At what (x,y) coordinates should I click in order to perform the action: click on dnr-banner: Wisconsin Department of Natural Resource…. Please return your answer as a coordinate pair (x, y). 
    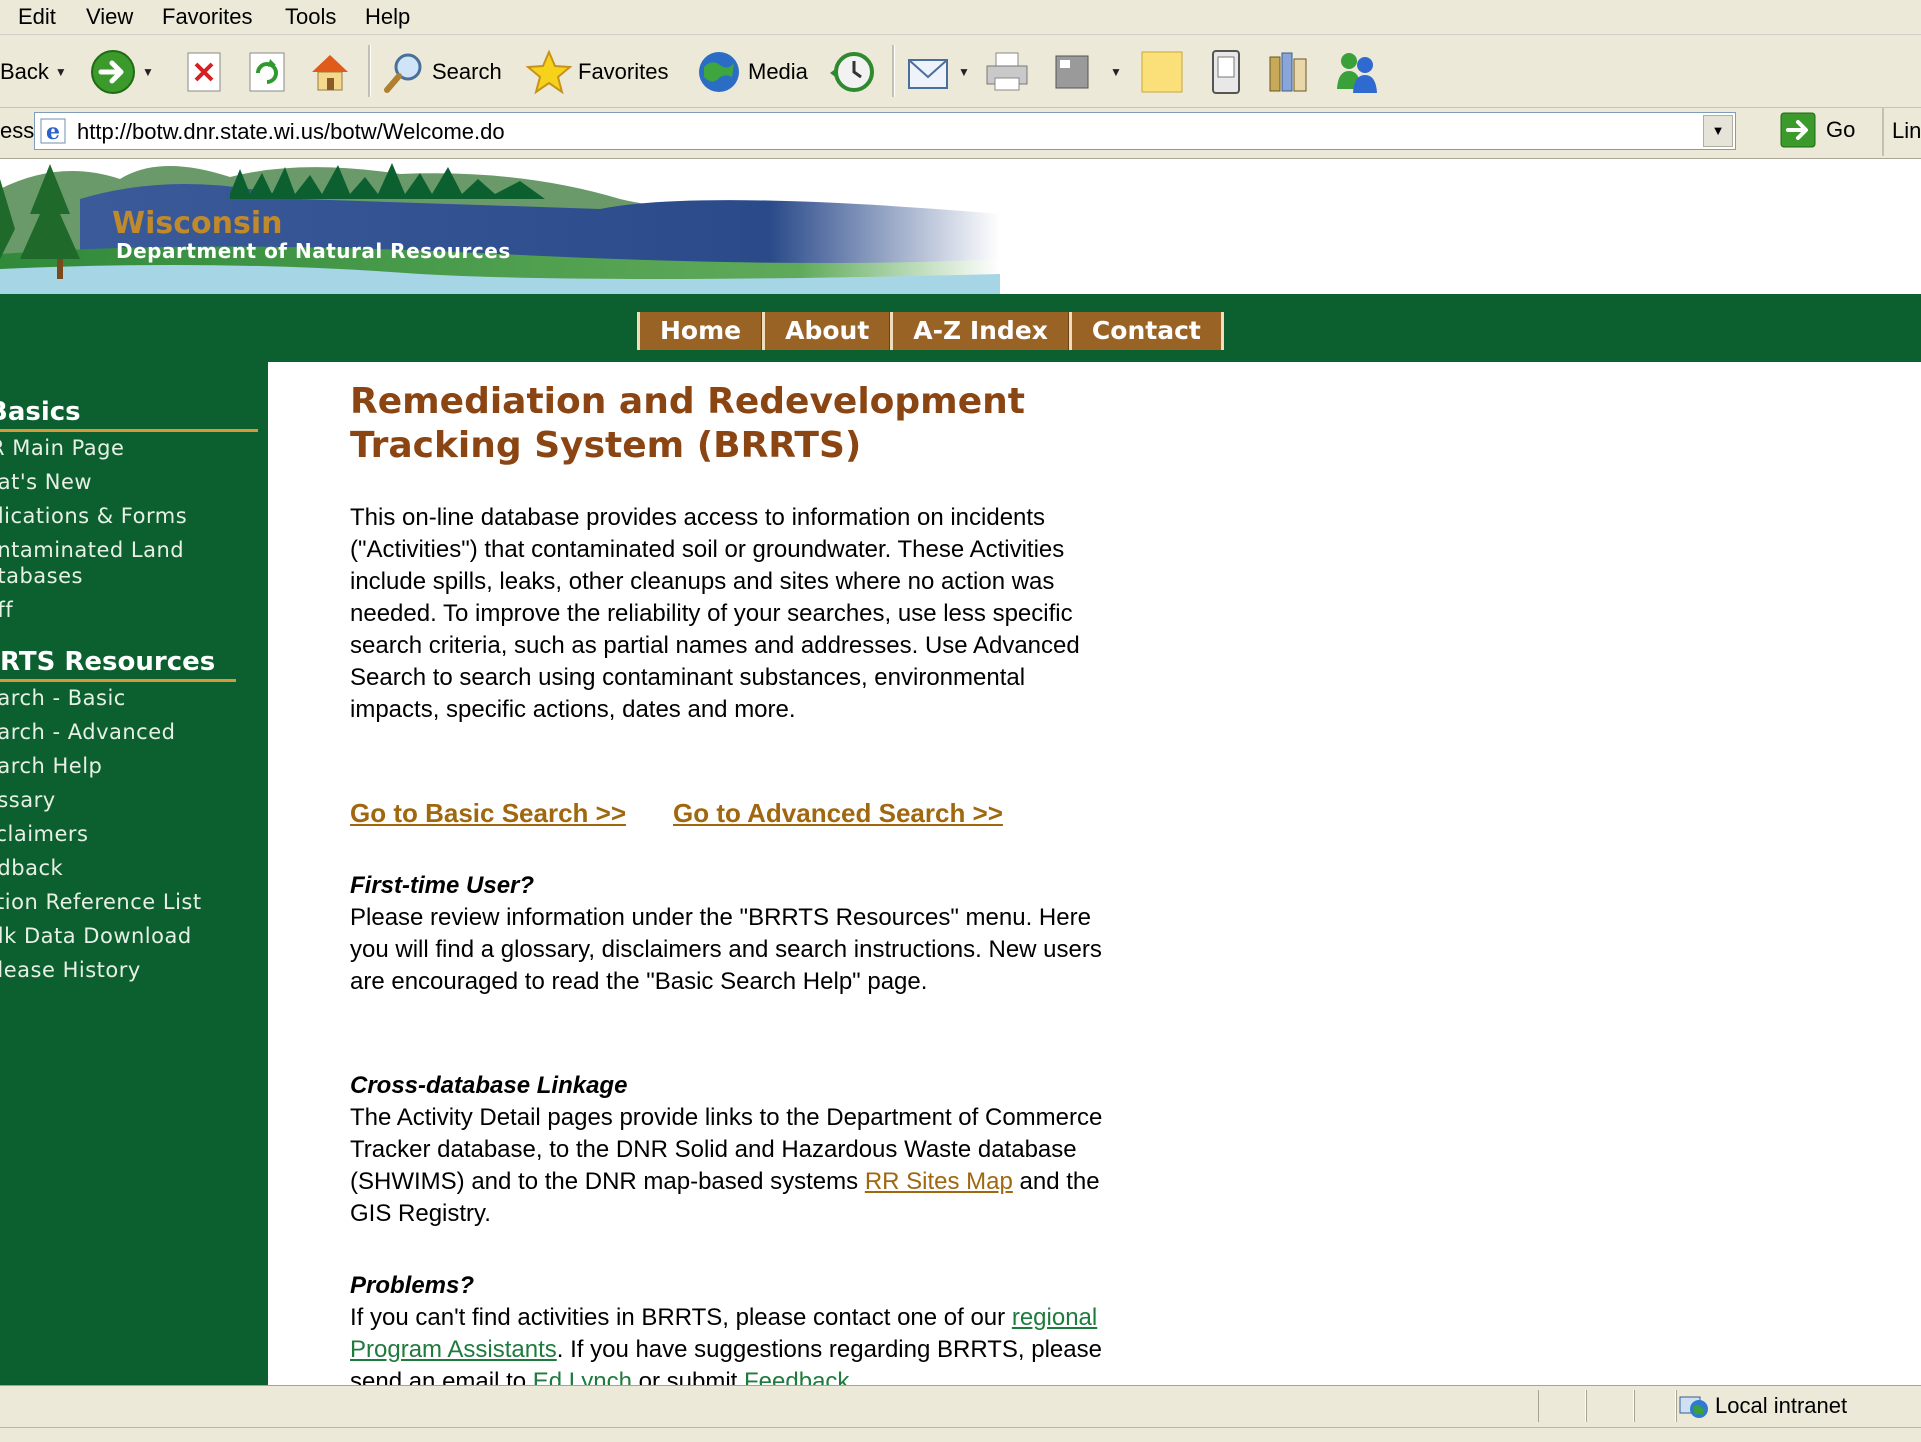
    Looking at the image, I should click on (960, 226).